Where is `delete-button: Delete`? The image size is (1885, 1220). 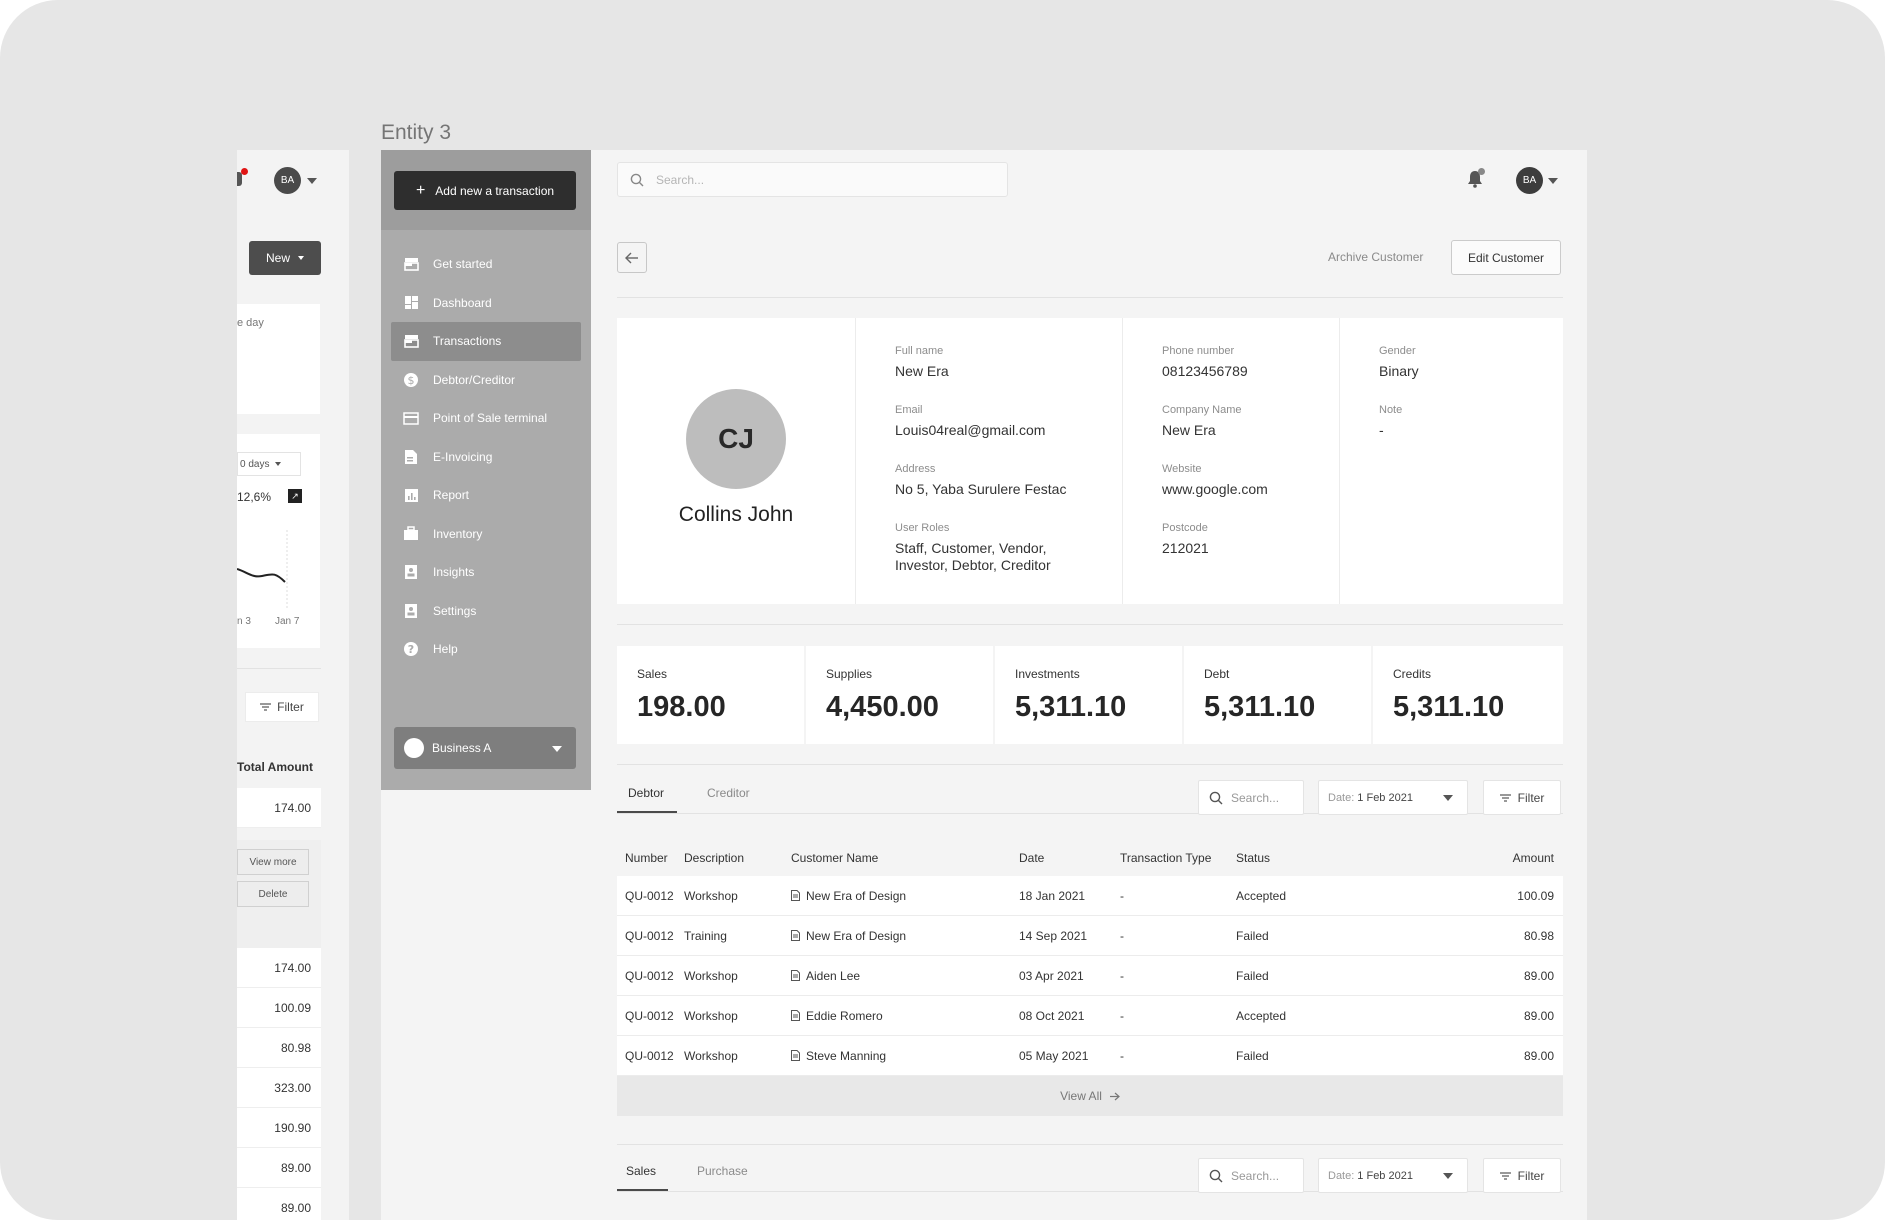
delete-button: Delete is located at coordinates (273, 894).